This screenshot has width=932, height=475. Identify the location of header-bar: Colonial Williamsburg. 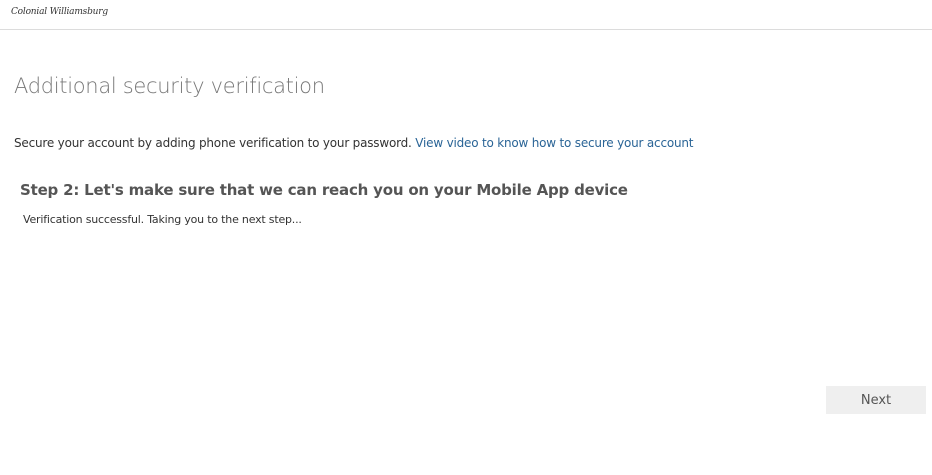
(466, 15).